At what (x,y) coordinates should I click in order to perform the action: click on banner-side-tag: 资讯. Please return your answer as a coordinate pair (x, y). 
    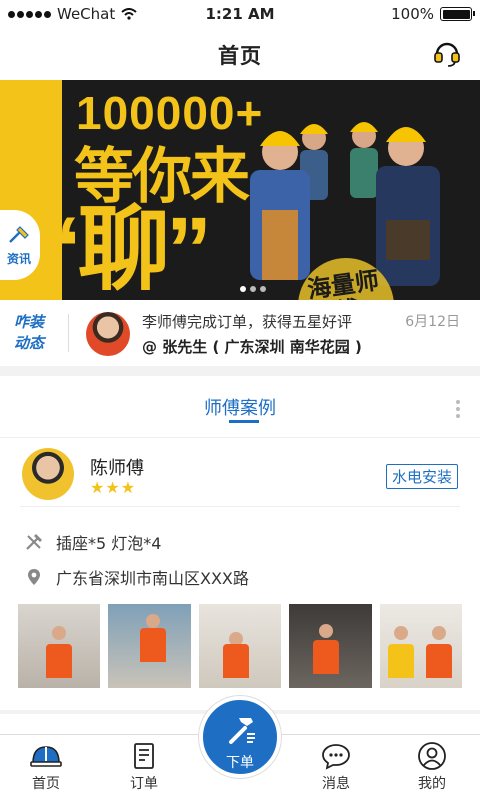
    Looking at the image, I should click on (20, 245).